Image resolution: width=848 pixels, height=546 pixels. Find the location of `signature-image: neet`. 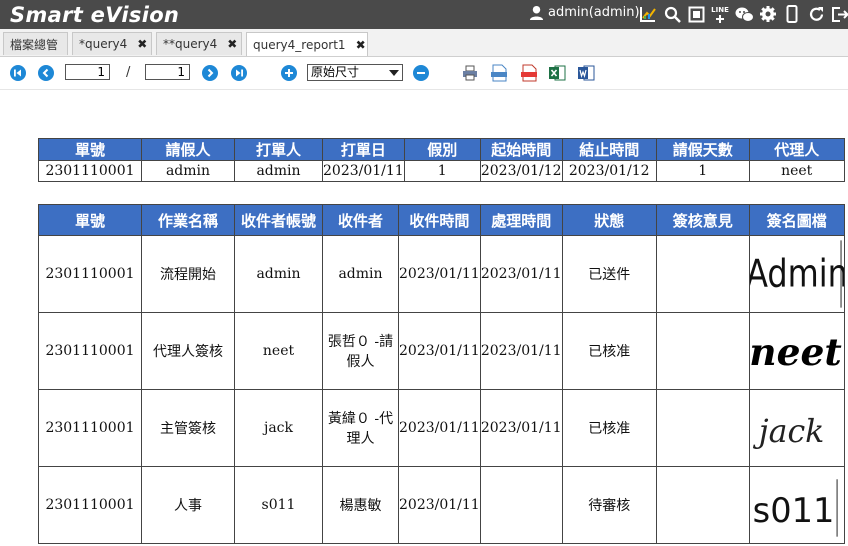

signature-image: neet is located at coordinates (796, 352).